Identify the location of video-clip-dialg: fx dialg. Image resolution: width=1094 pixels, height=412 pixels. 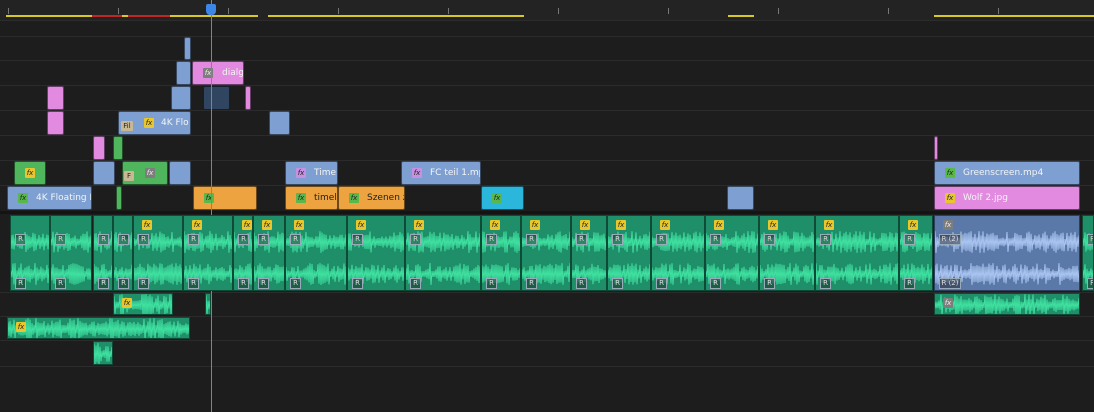
(218, 73).